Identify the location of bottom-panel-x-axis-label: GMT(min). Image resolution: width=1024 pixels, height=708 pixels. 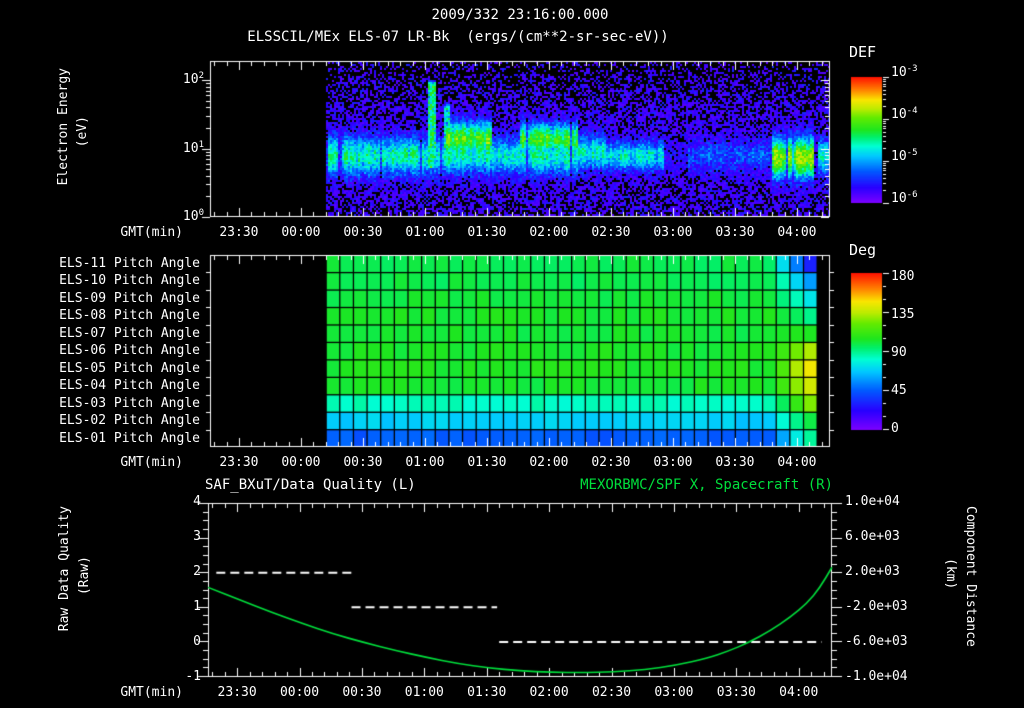
(151, 692).